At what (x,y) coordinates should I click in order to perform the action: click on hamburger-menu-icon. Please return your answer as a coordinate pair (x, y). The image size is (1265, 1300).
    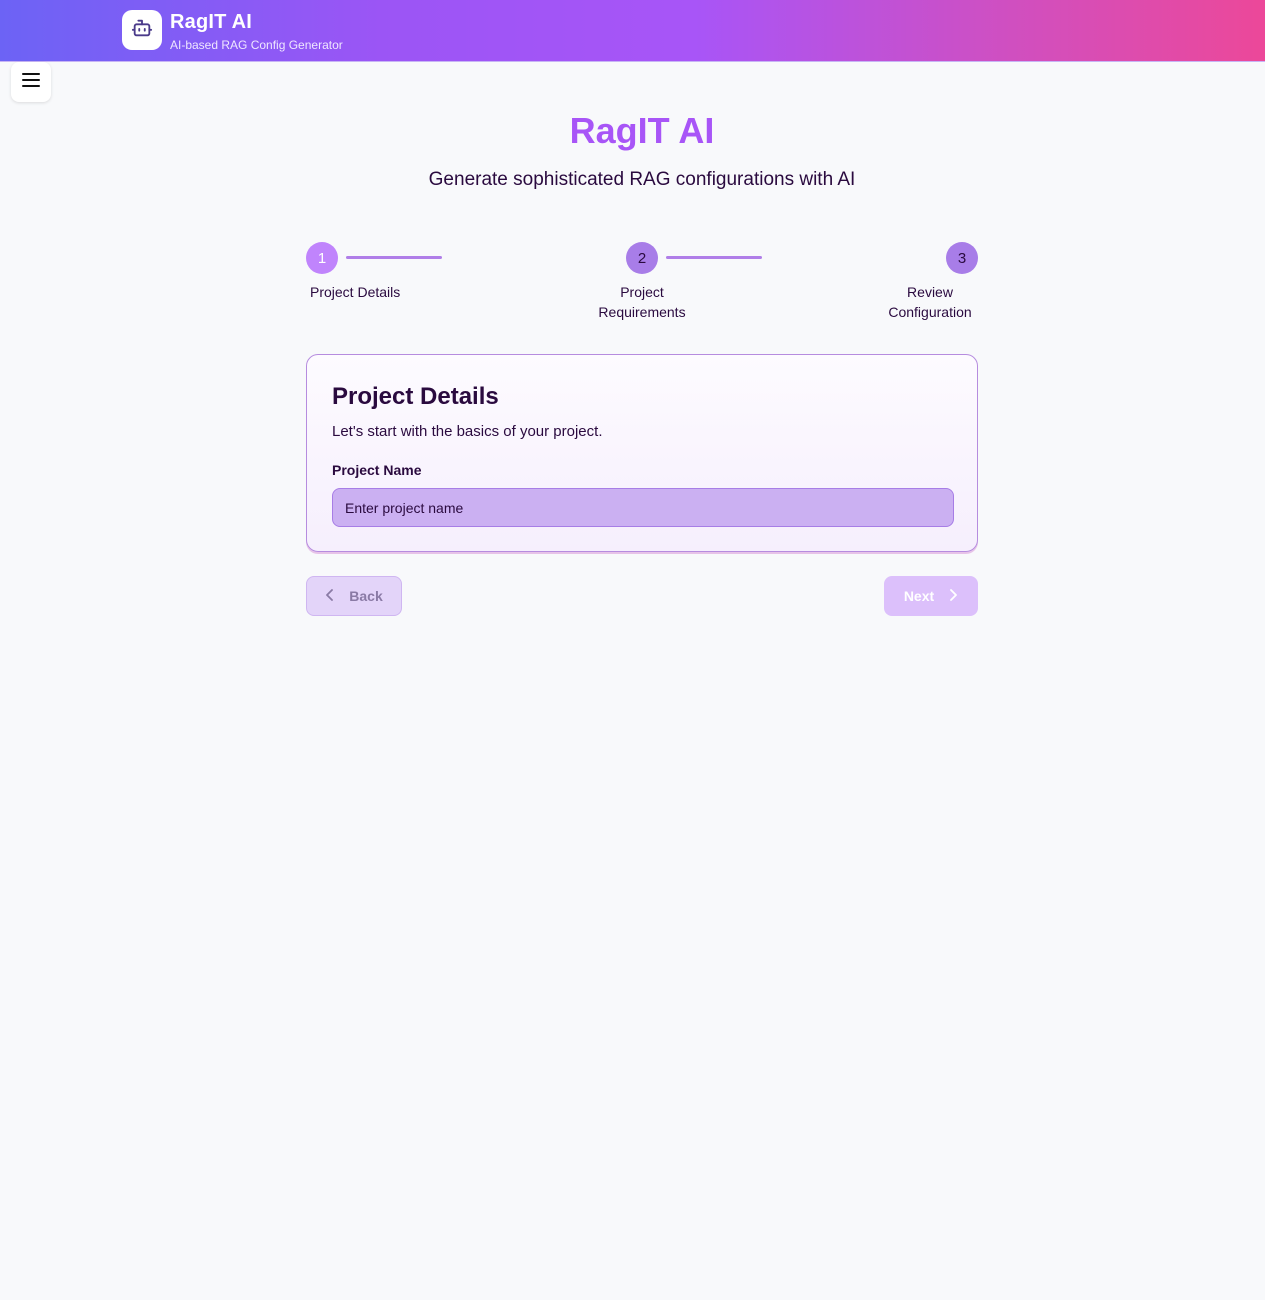
    Looking at the image, I should click on (31, 82).